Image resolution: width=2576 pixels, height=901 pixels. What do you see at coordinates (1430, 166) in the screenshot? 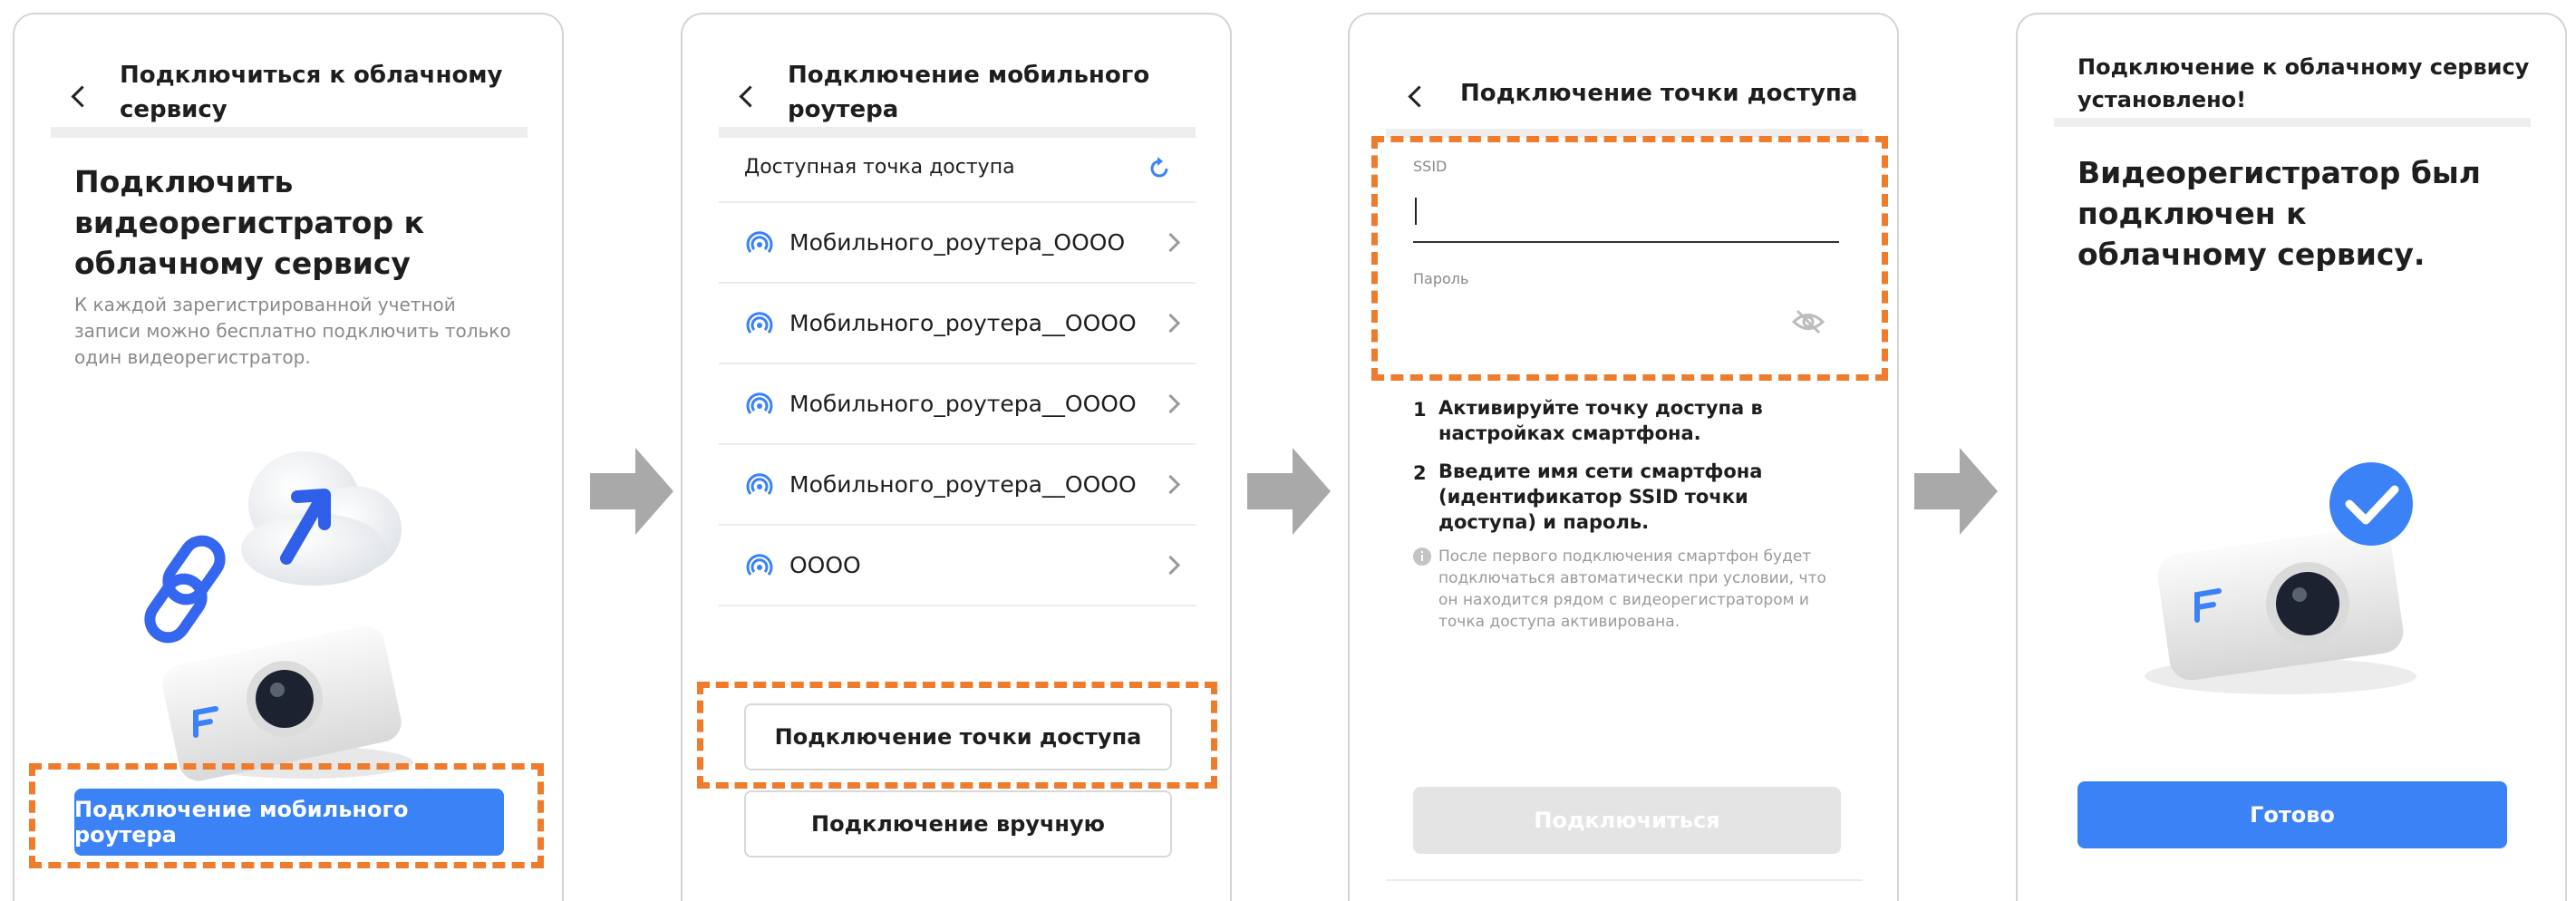
I see `ssid-label: SSID` at bounding box center [1430, 166].